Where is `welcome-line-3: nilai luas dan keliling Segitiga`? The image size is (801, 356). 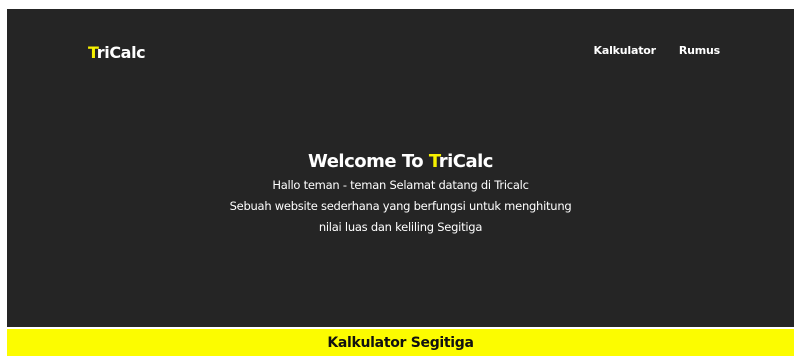
welcome-line-3: nilai luas dan keliling Segitiga is located at coordinates (400, 227).